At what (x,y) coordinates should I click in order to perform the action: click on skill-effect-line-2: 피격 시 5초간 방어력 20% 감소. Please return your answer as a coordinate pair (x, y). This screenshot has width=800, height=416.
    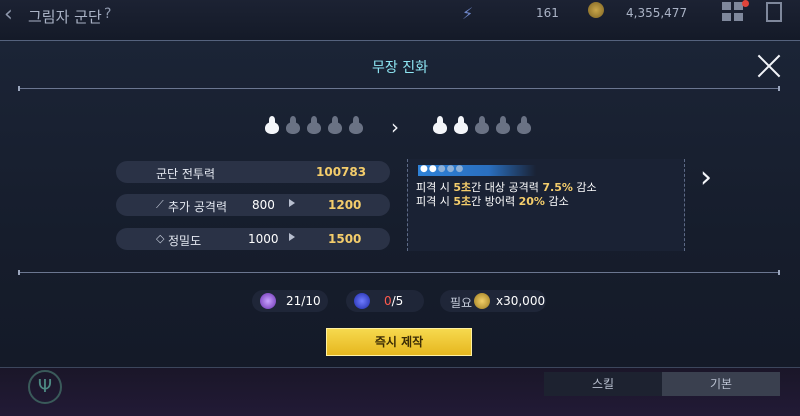
    Looking at the image, I should click on (492, 201).